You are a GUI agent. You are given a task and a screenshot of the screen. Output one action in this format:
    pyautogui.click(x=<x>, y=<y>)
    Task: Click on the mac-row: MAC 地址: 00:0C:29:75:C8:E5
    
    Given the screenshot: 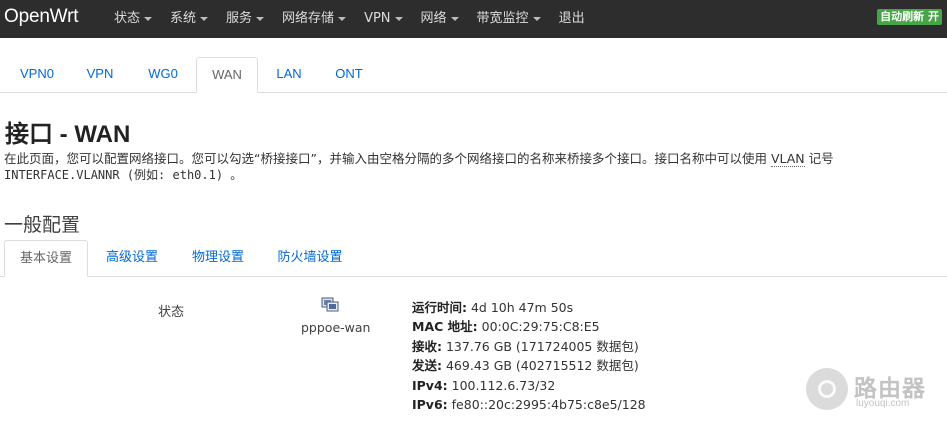 What is the action you would take?
    pyautogui.click(x=529, y=326)
    